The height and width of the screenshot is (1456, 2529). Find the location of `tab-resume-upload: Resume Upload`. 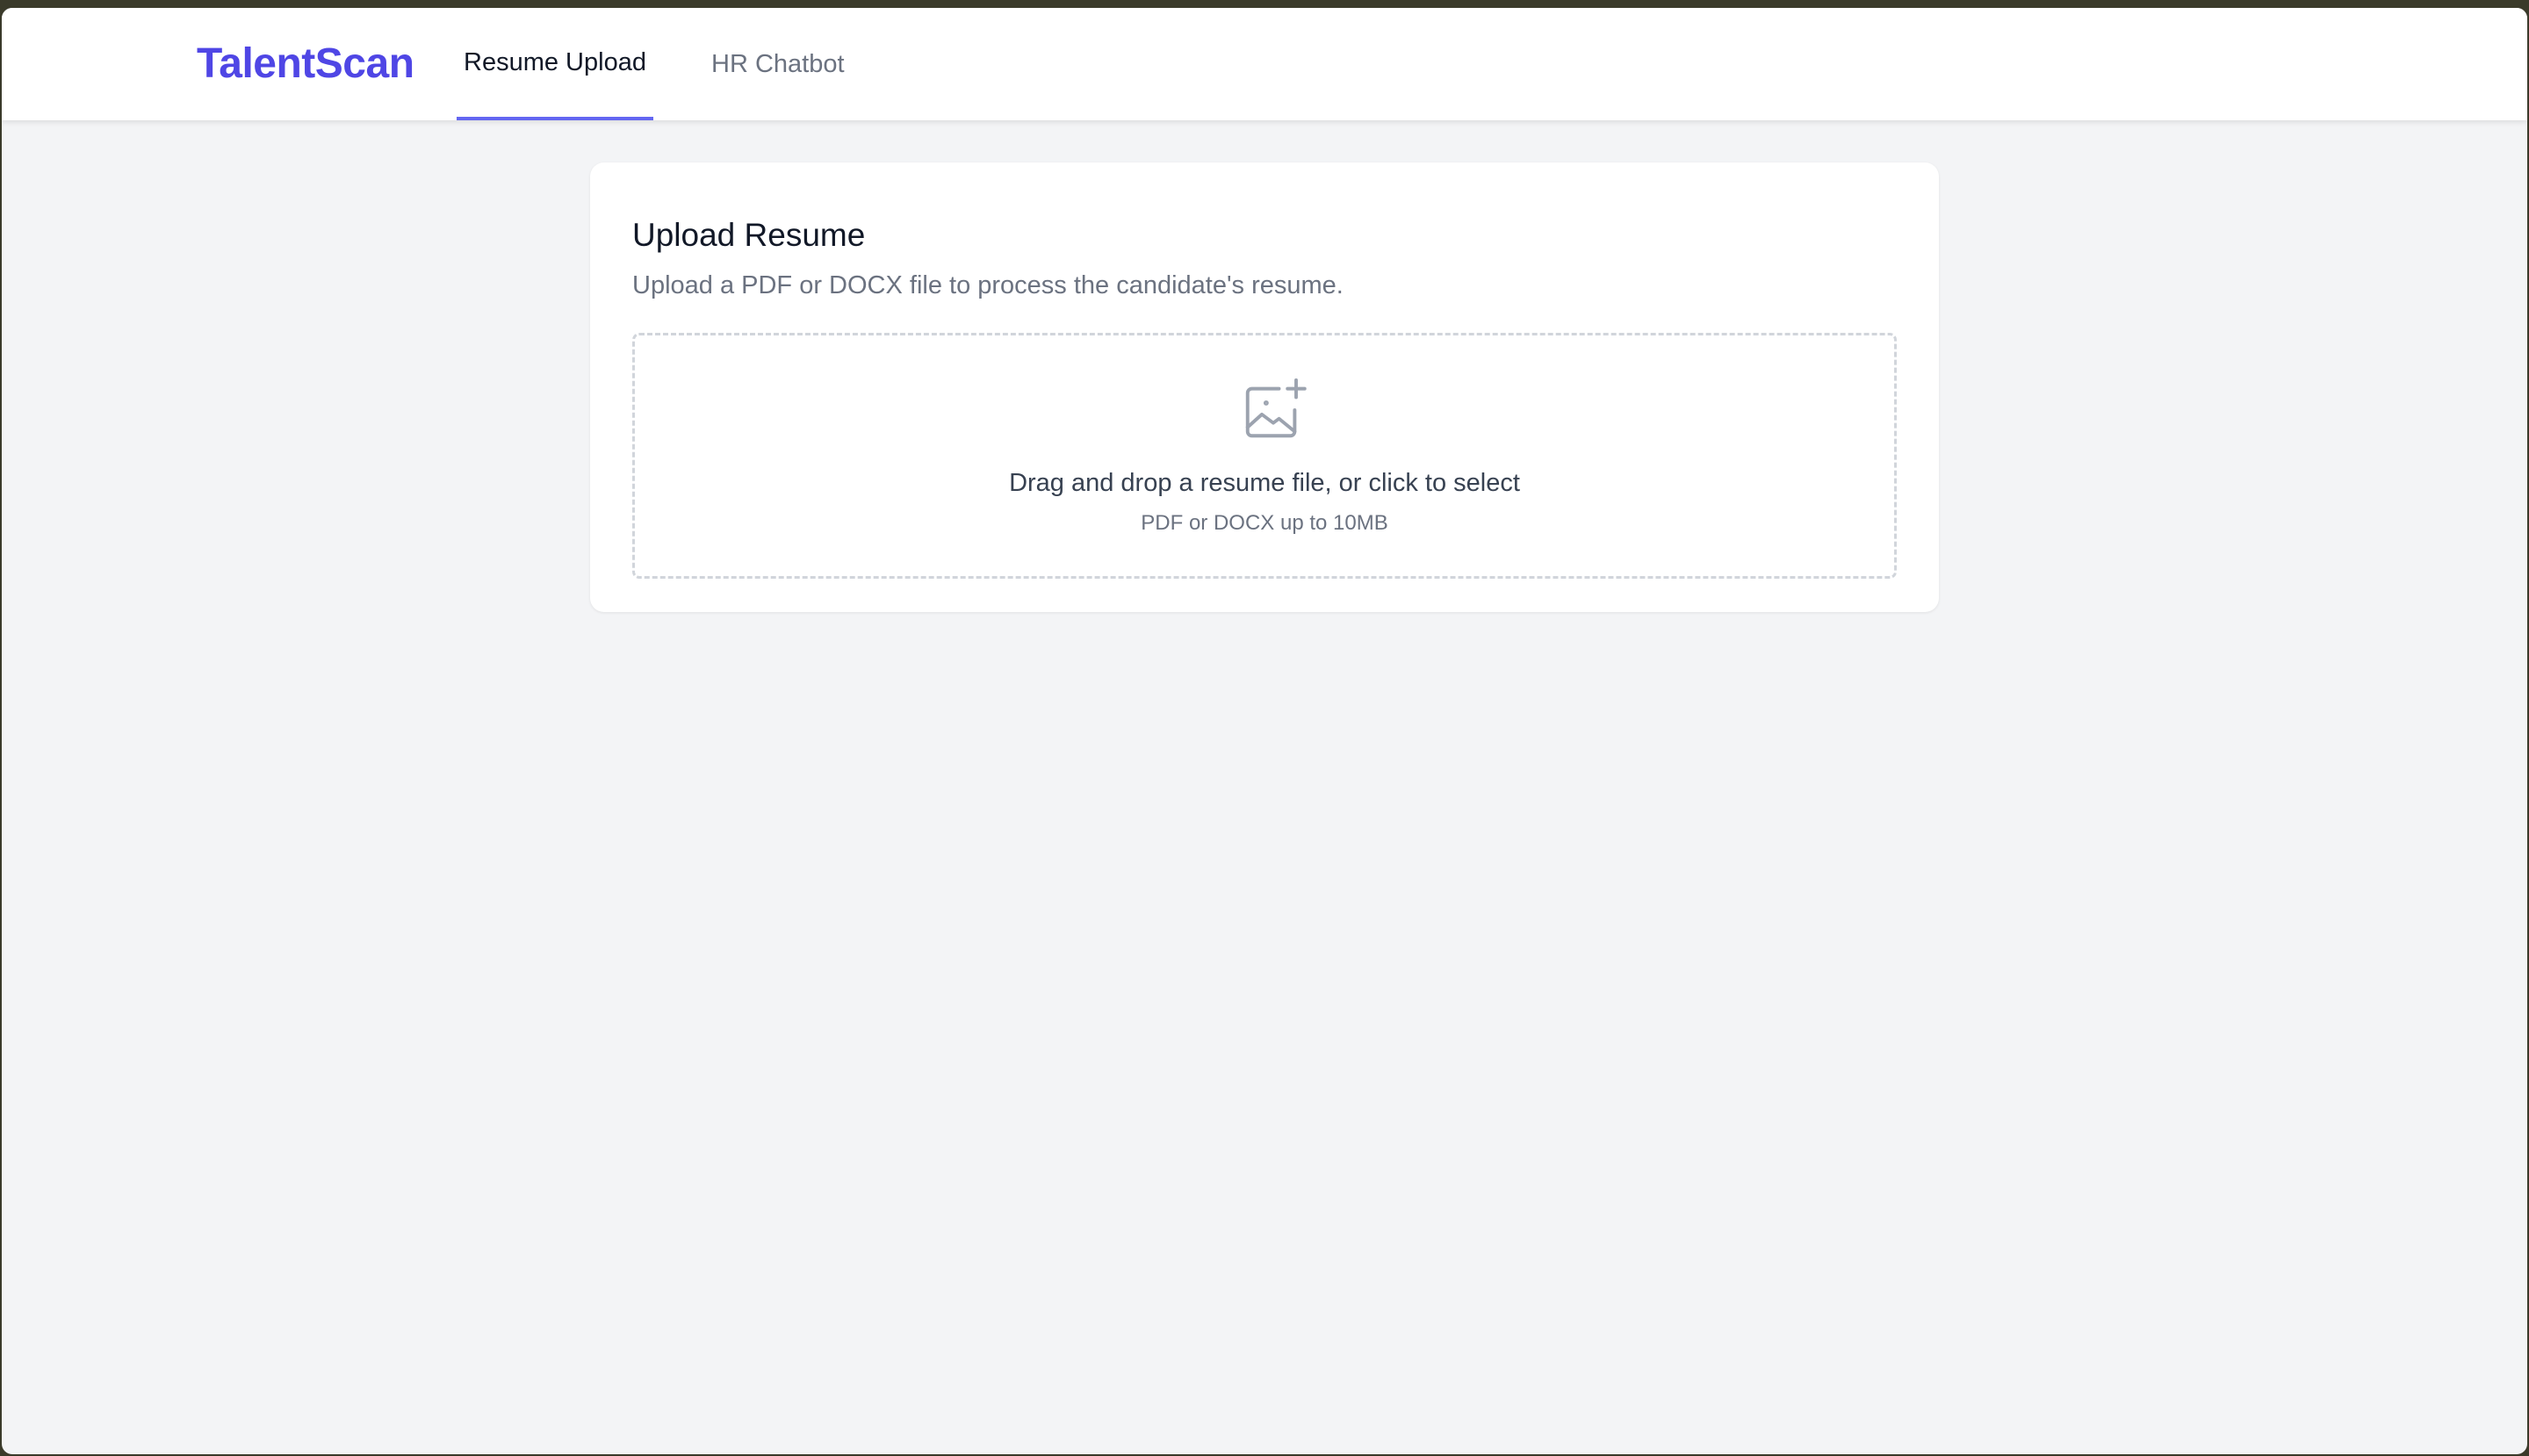

tab-resume-upload: Resume Upload is located at coordinates (555, 64).